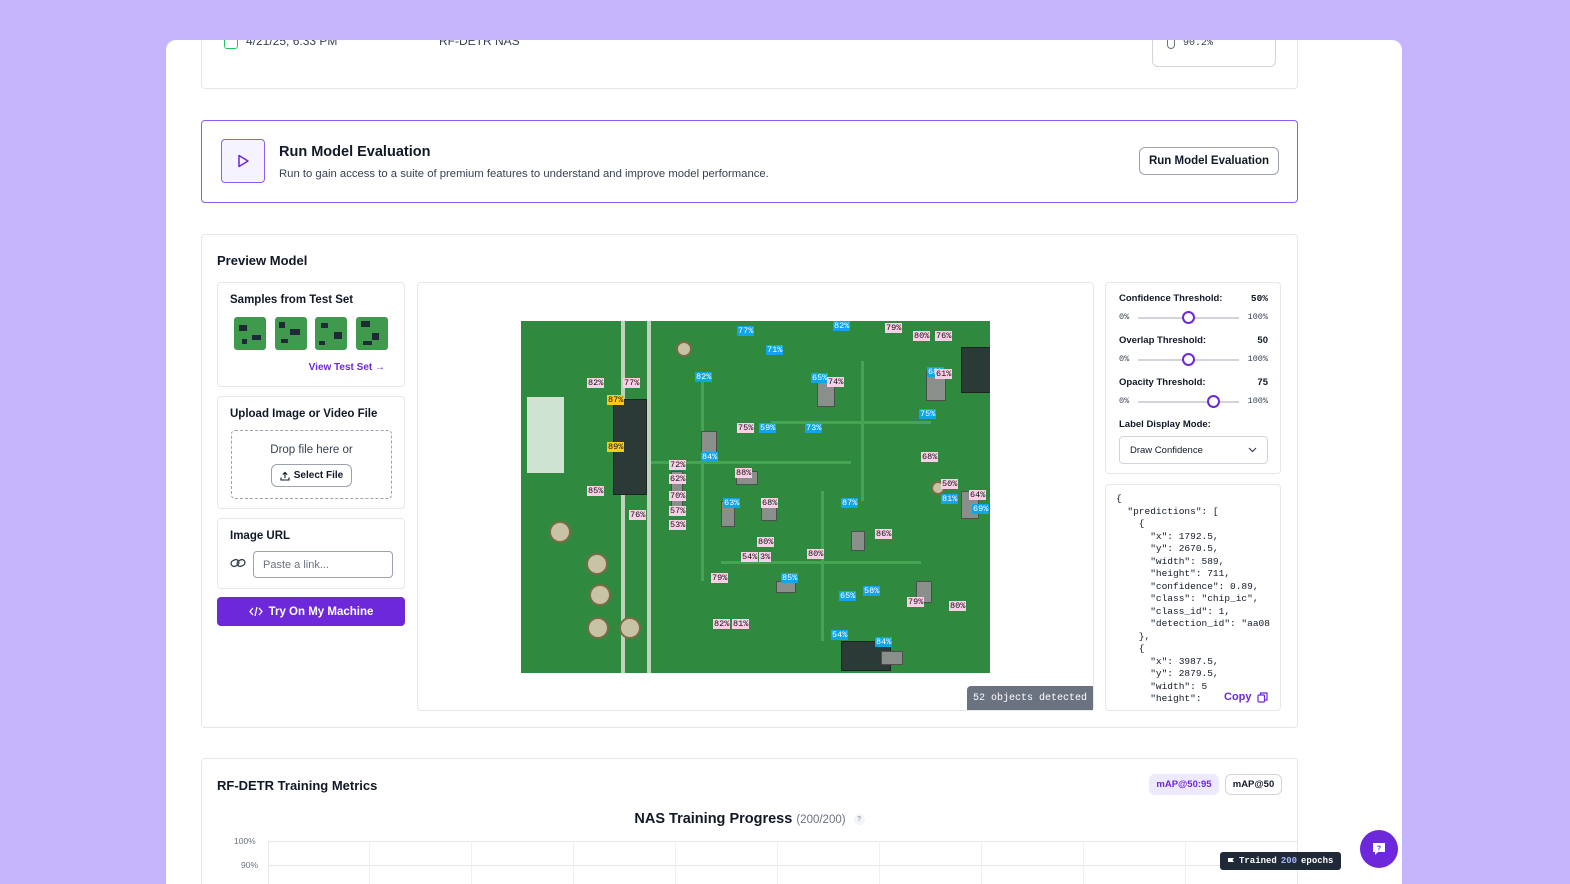  Describe the element at coordinates (783, 862) in the screenshot. I see `chart-plot-area` at that location.